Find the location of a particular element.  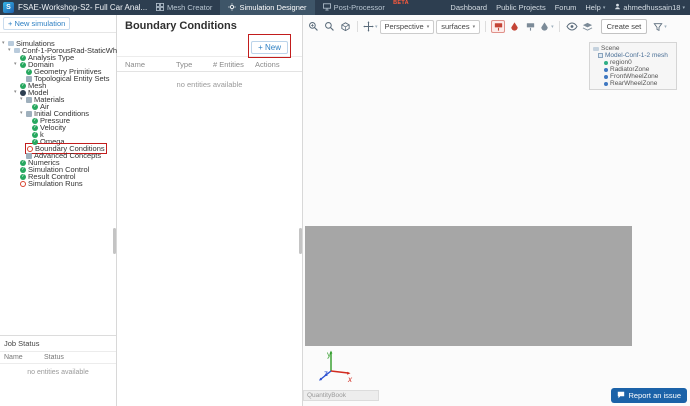

projection-select: Perspective ▾ is located at coordinates (407, 26).